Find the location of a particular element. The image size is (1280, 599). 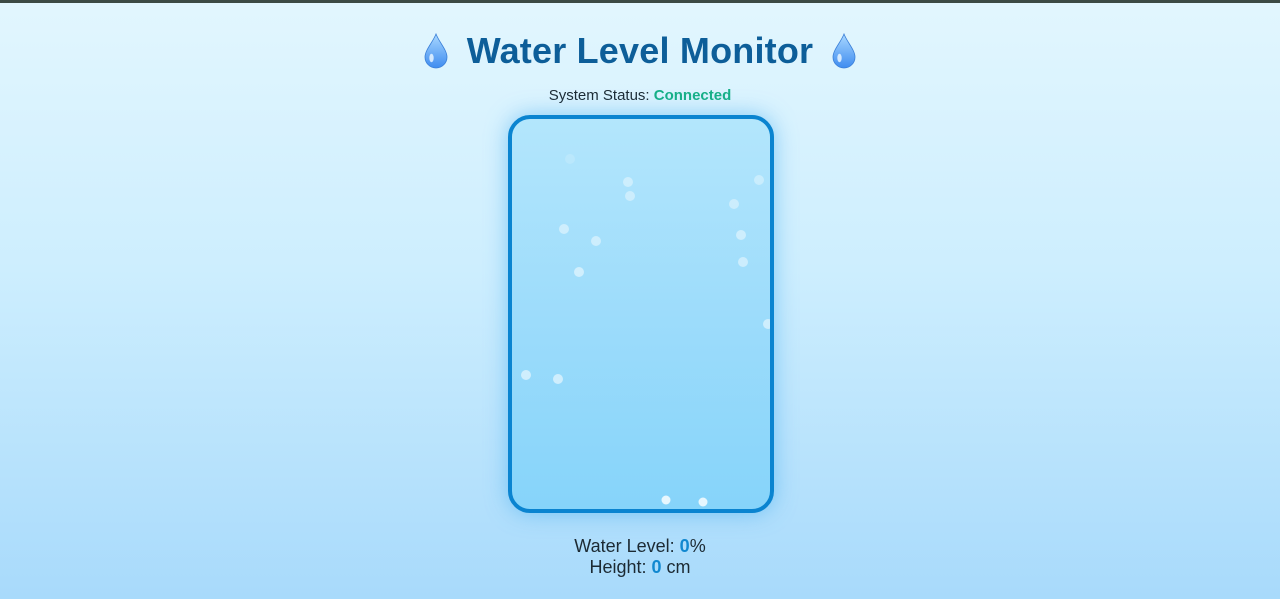

height-unit: cm is located at coordinates (678, 567).